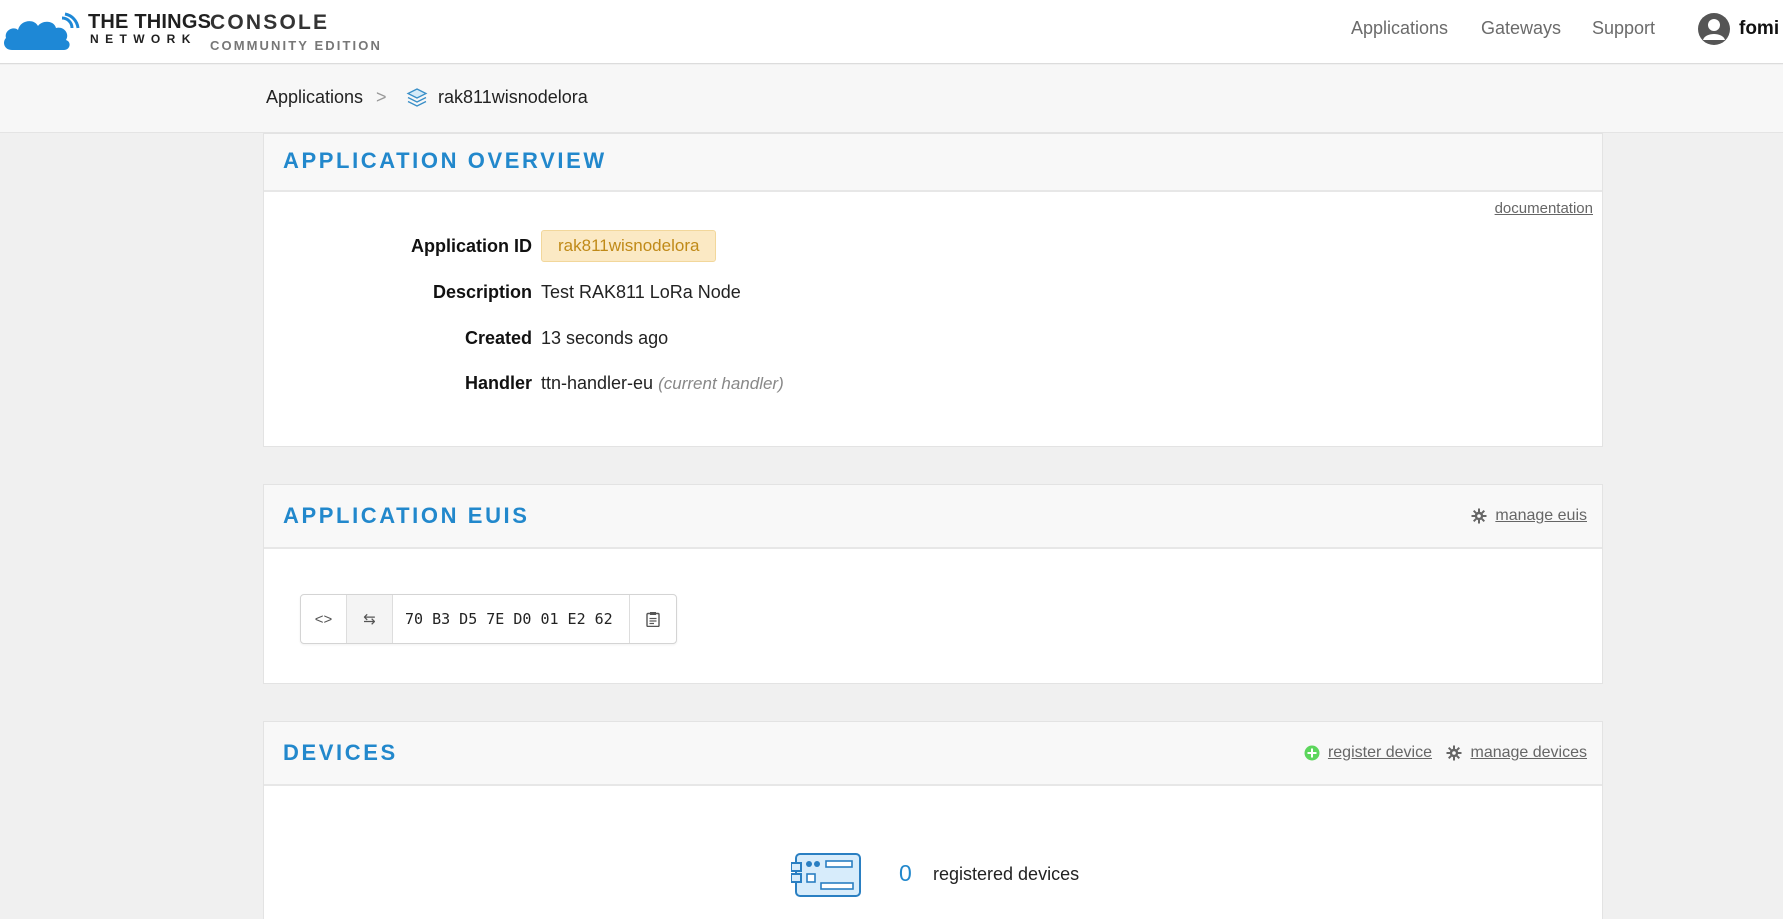 This screenshot has height=919, width=1783. I want to click on copy-eui-button, so click(653, 619).